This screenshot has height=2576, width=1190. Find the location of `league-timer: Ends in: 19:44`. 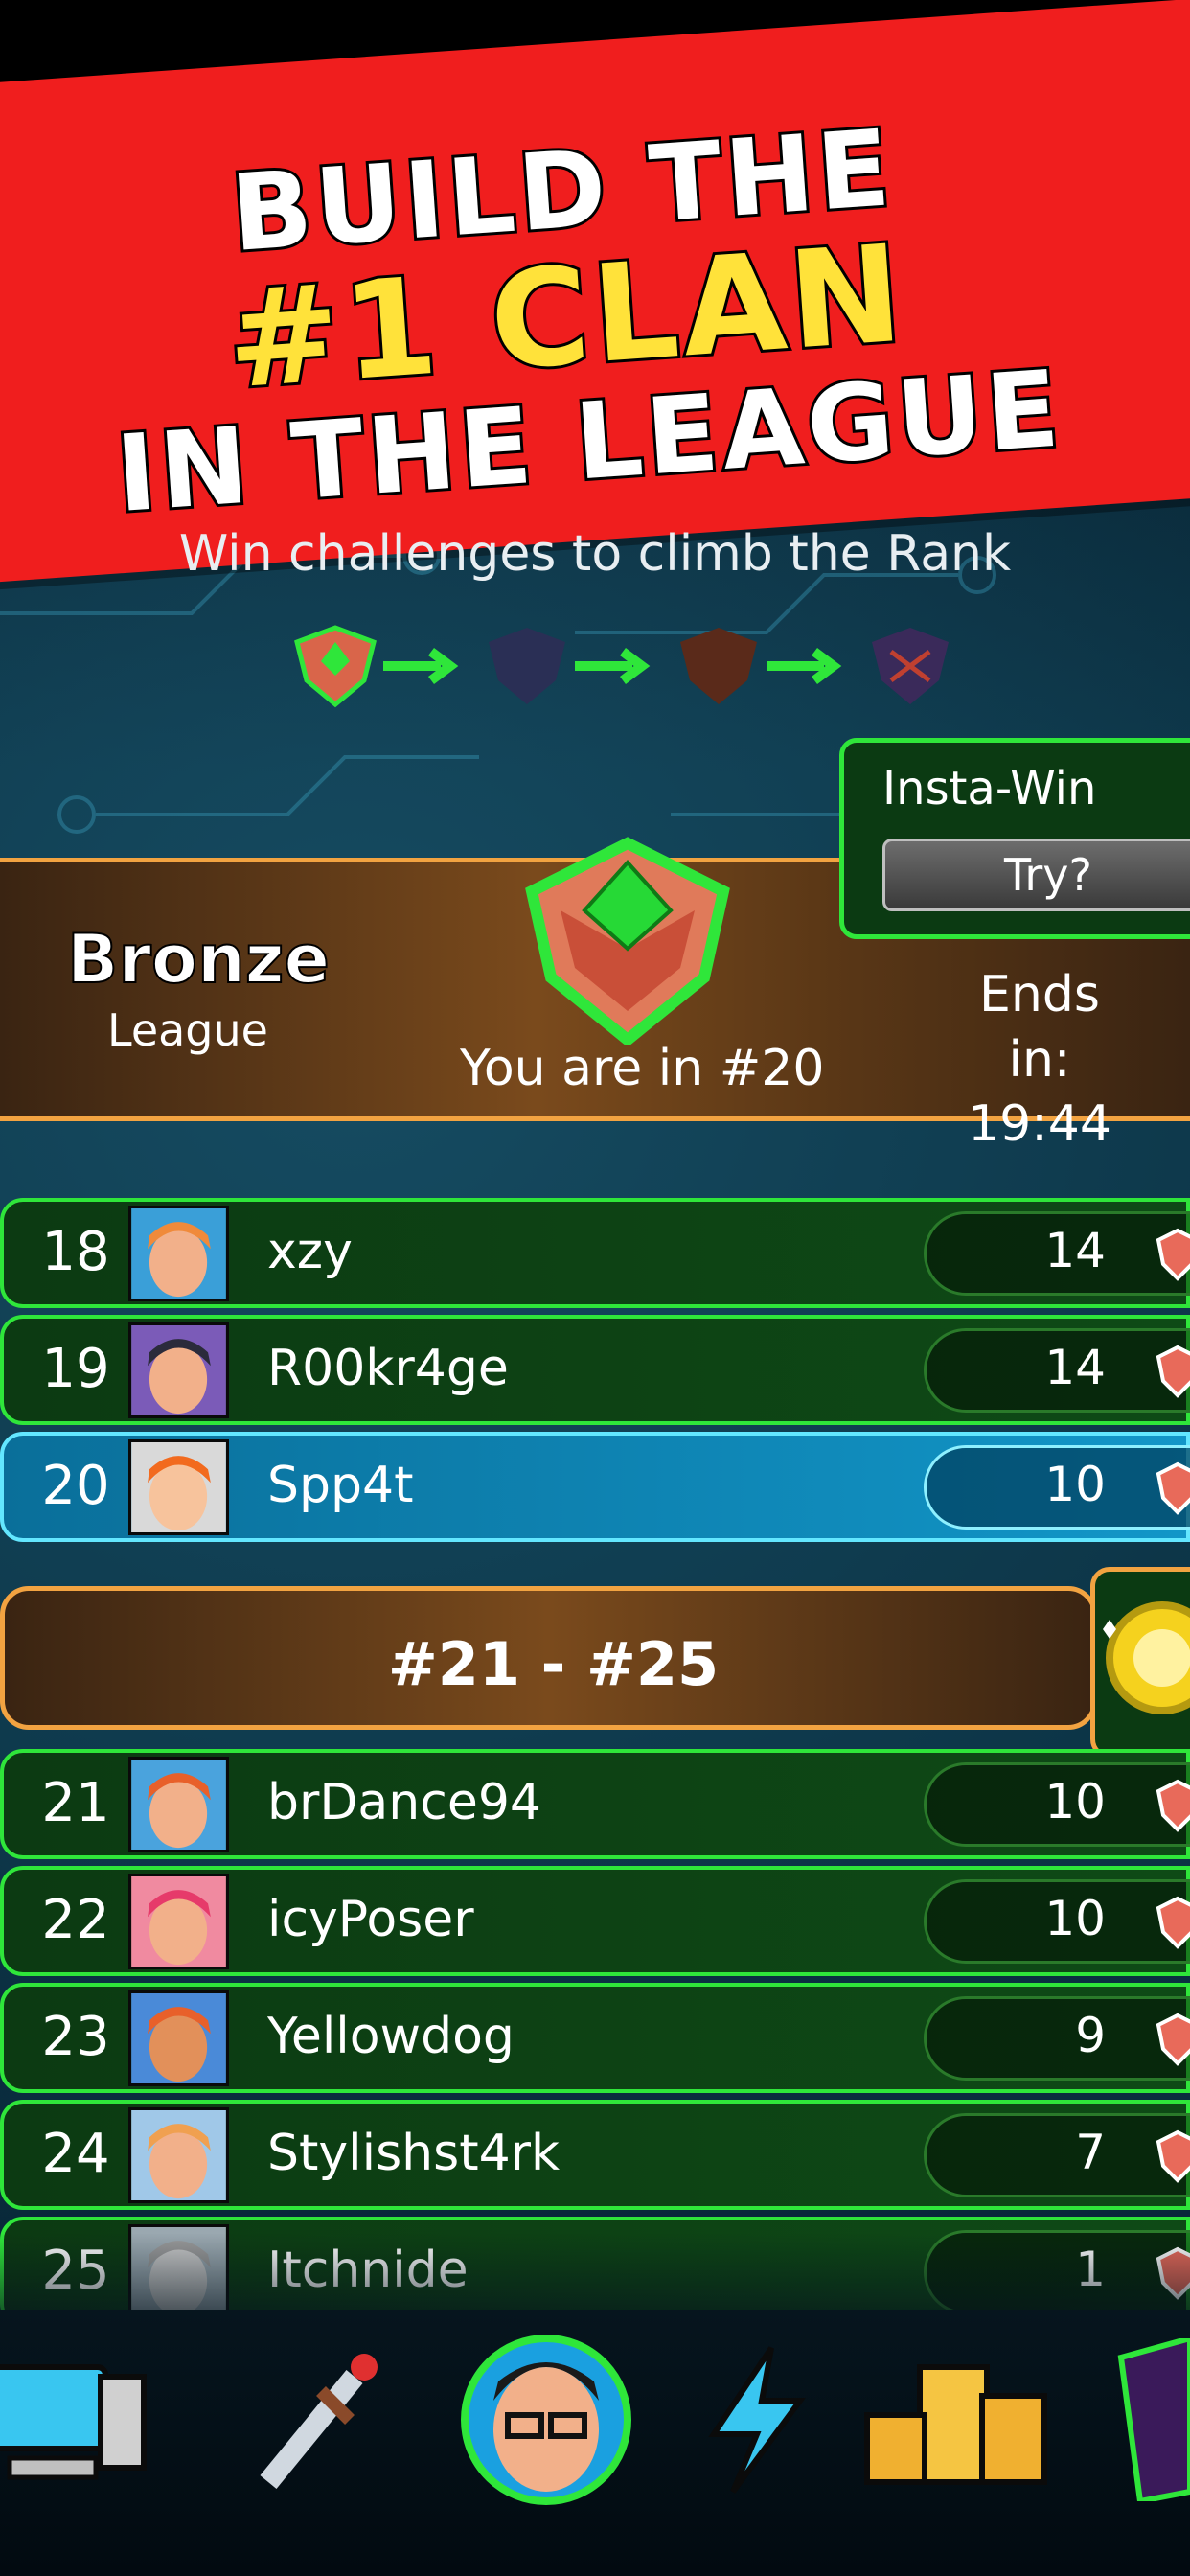

league-timer: Ends in: 19:44 is located at coordinates (1040, 1061).